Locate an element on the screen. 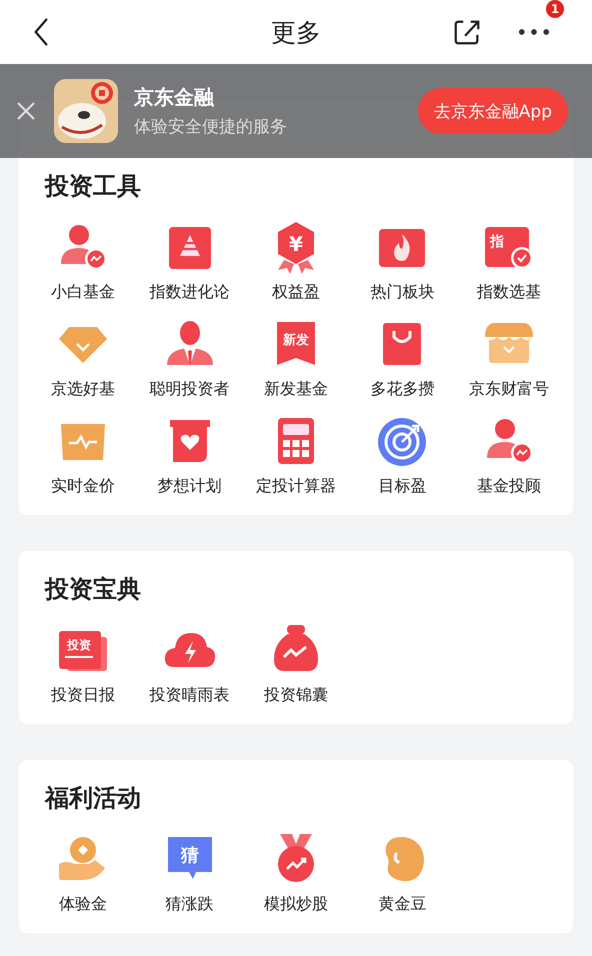 The width and height of the screenshot is (592, 956). tool-label: 模拟炒股 is located at coordinates (296, 904).